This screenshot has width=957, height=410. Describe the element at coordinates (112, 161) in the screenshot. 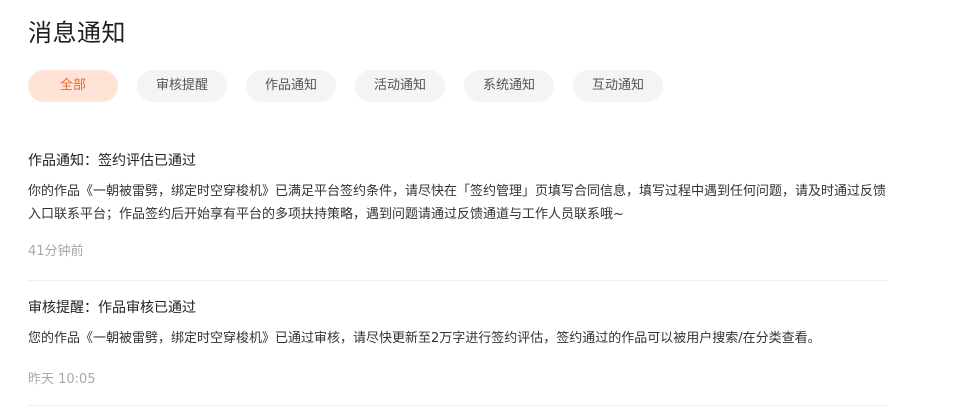

I see `notice-title: 作品通知：签约评估已通过` at that location.